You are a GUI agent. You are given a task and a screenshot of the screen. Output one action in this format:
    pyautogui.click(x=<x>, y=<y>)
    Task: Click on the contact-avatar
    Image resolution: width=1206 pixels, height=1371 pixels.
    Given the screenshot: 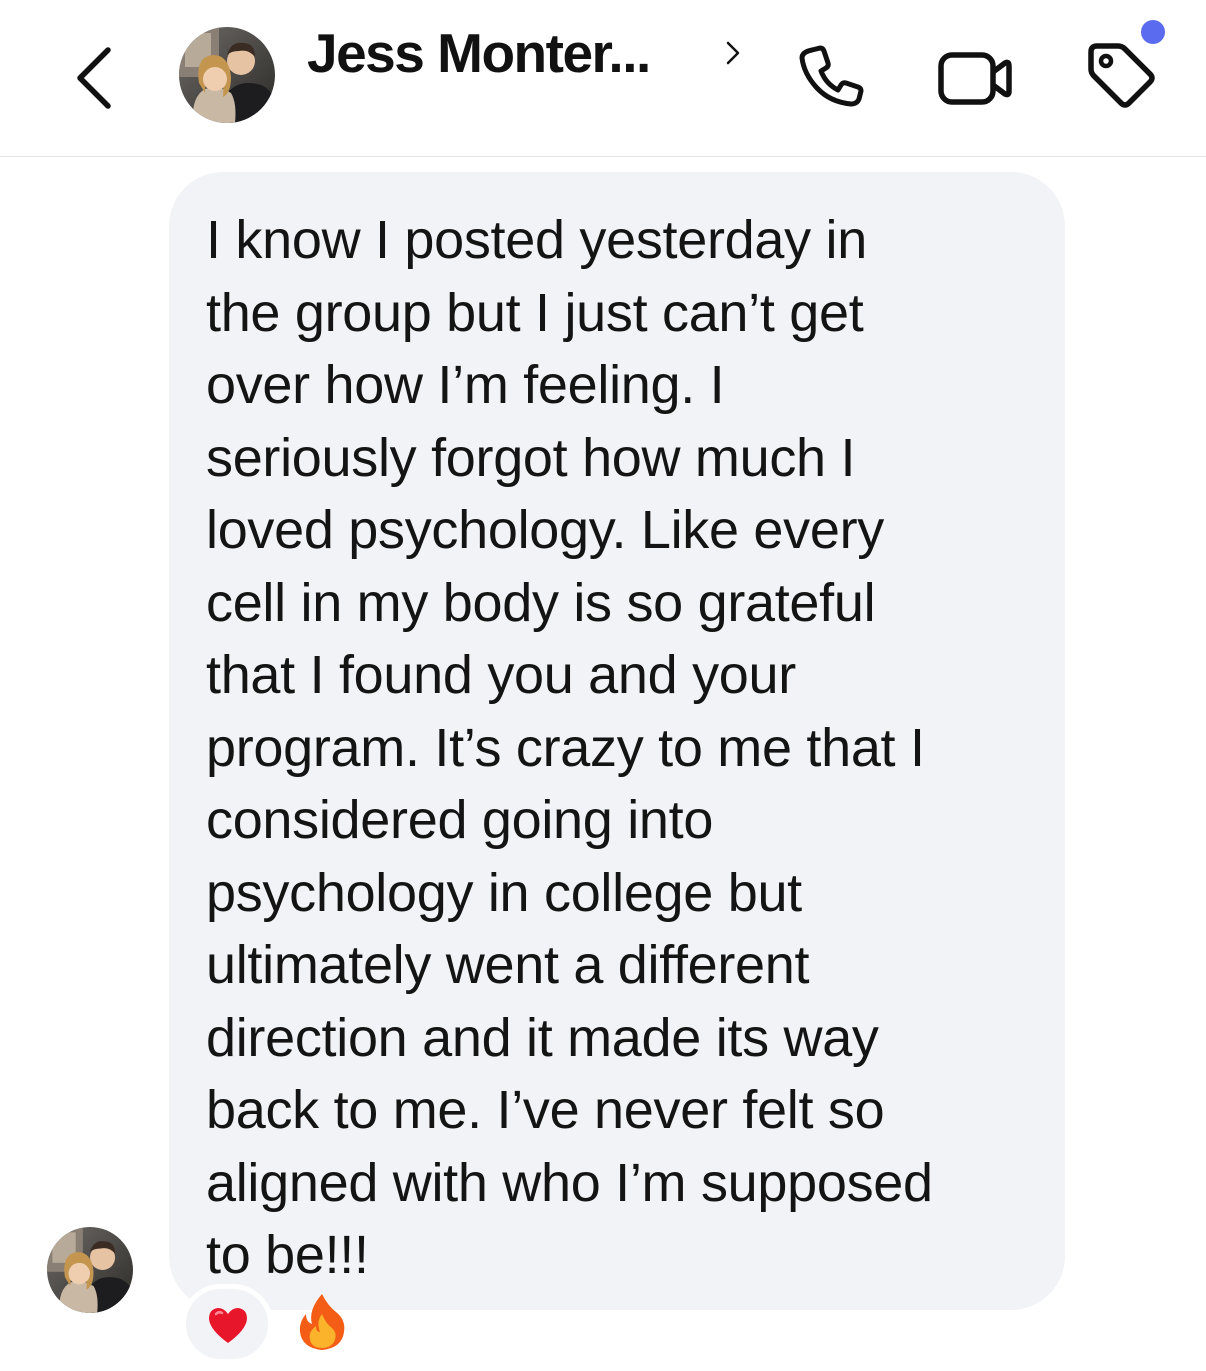 What is the action you would take?
    pyautogui.click(x=227, y=75)
    